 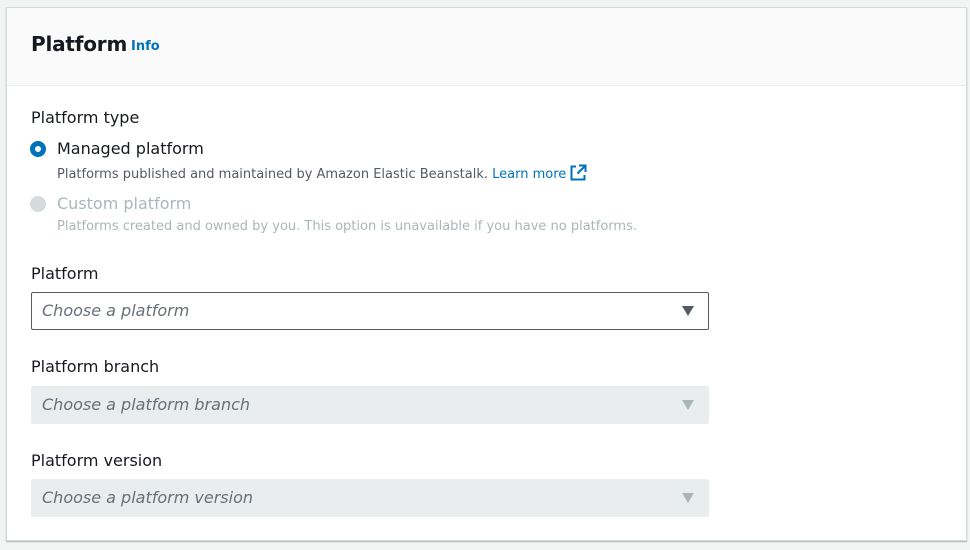 What do you see at coordinates (578, 174) in the screenshot?
I see `external-link-icon` at bounding box center [578, 174].